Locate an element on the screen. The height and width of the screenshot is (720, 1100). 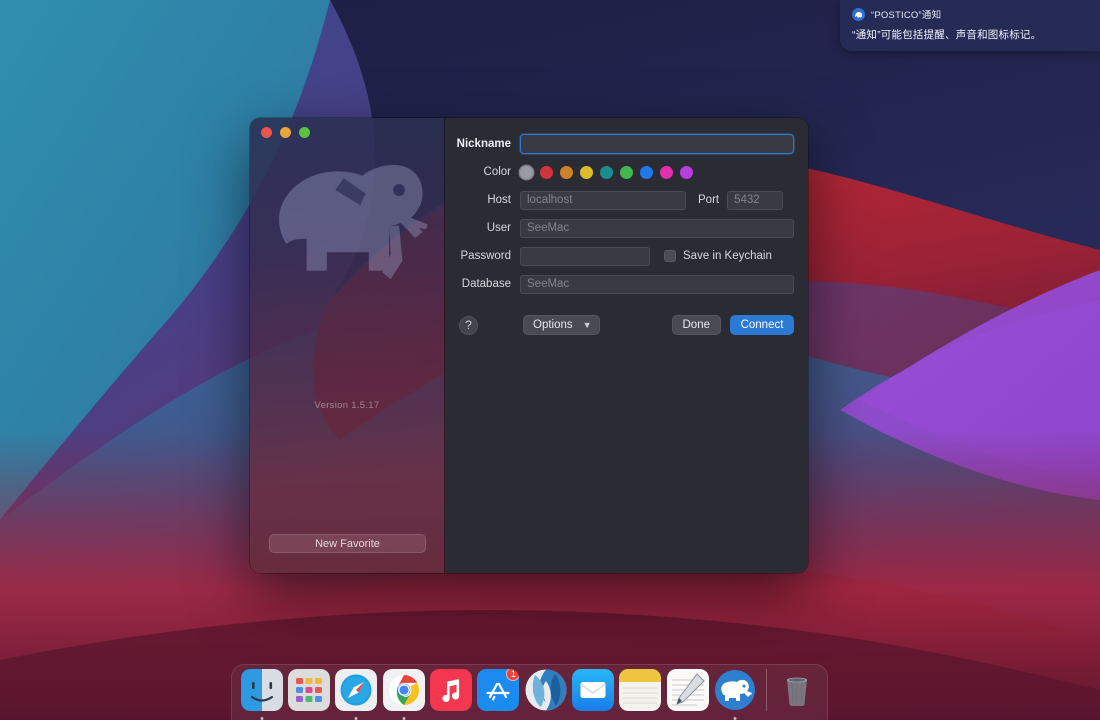
save-in-keychain-checkbox is located at coordinates (670, 256).